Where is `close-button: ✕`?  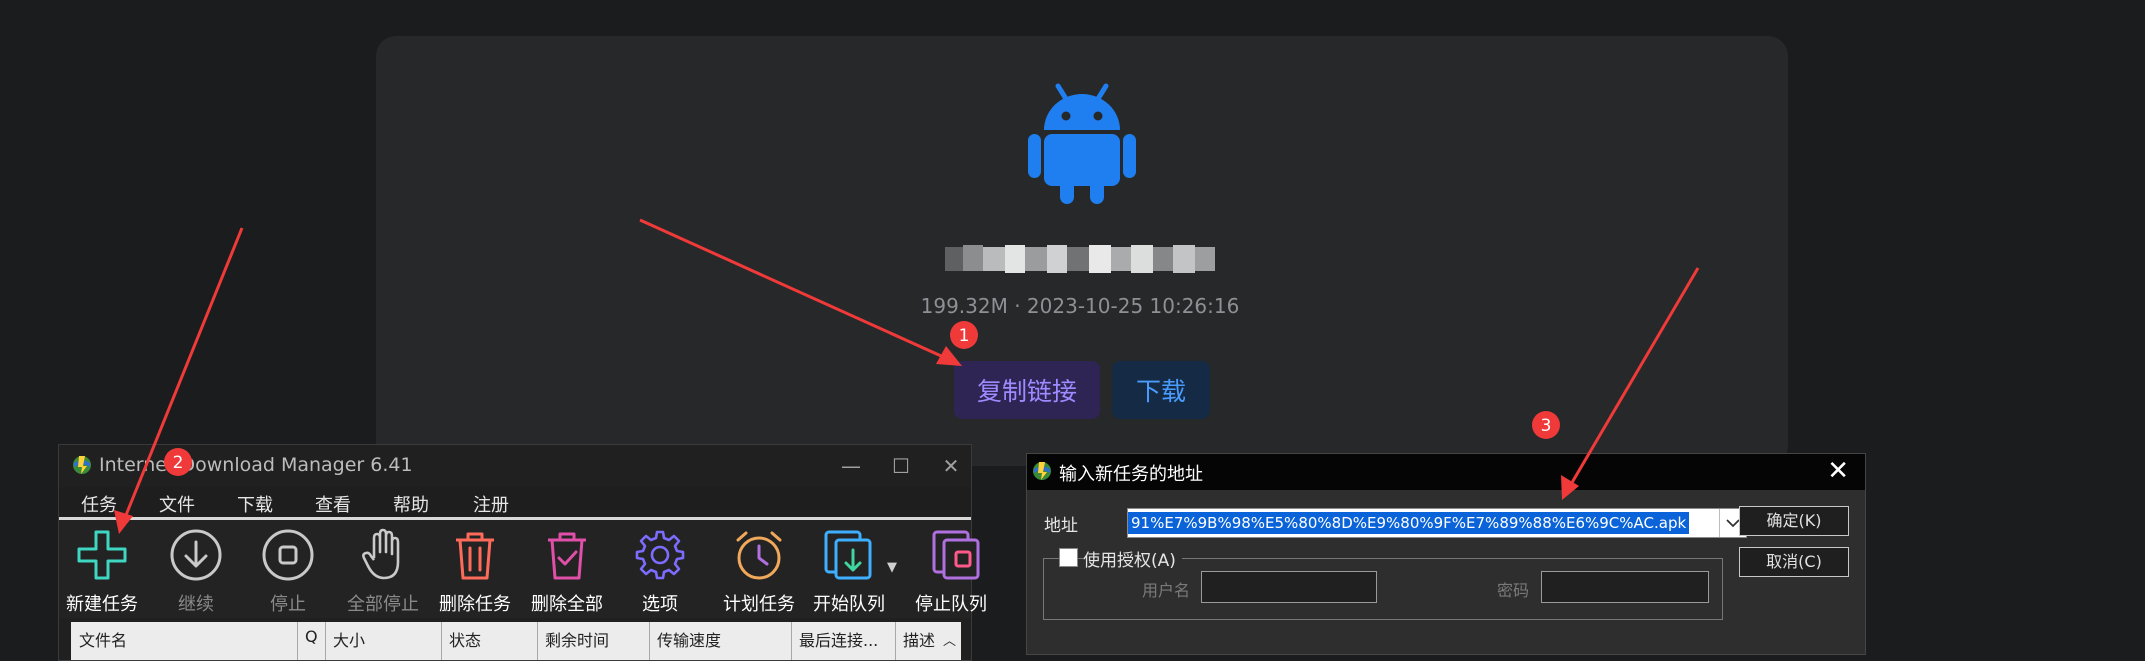 close-button: ✕ is located at coordinates (951, 466).